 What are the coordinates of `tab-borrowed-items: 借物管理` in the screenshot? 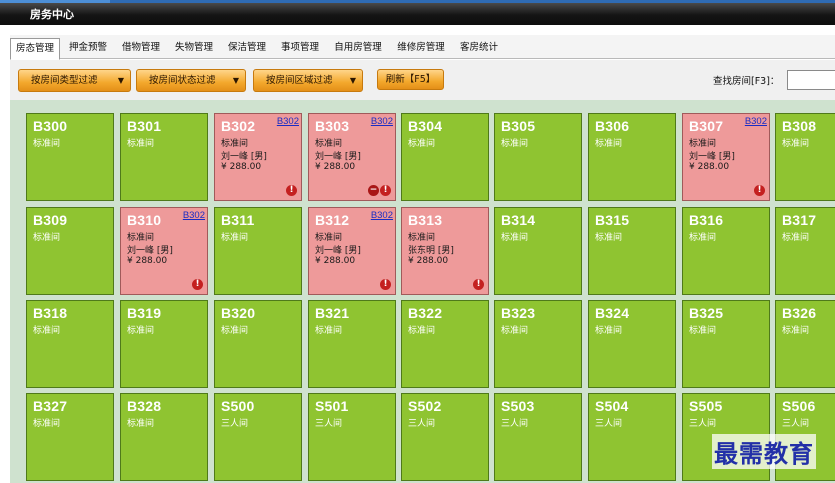 It's located at (141, 48).